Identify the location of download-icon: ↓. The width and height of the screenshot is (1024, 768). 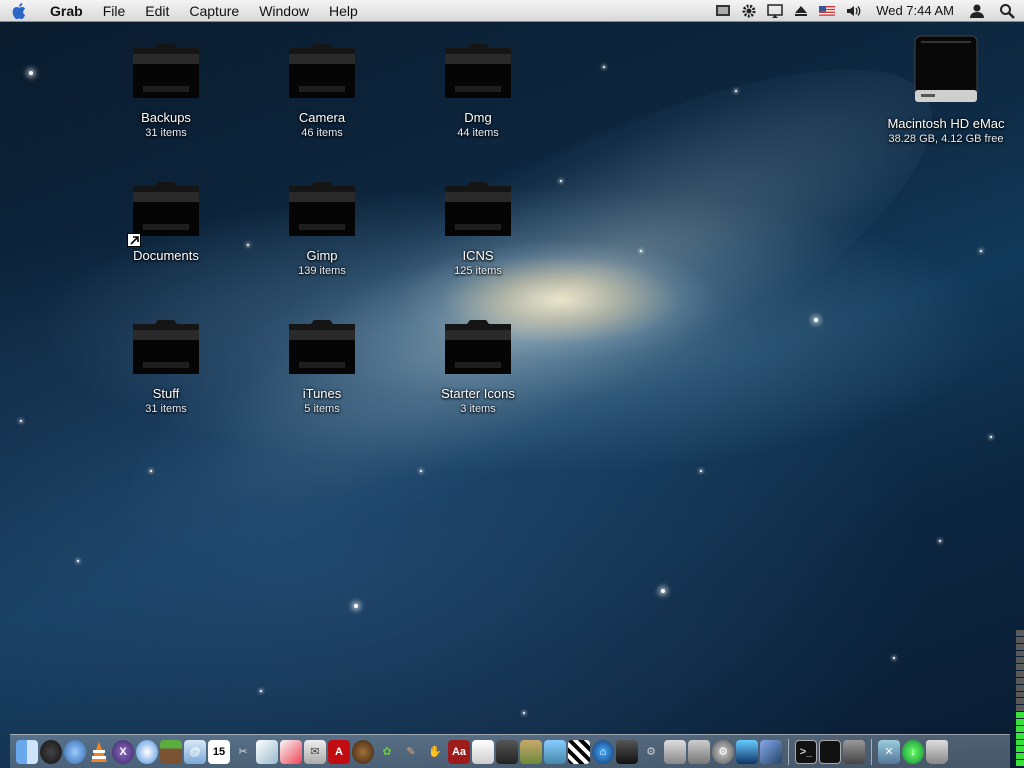
(913, 751).